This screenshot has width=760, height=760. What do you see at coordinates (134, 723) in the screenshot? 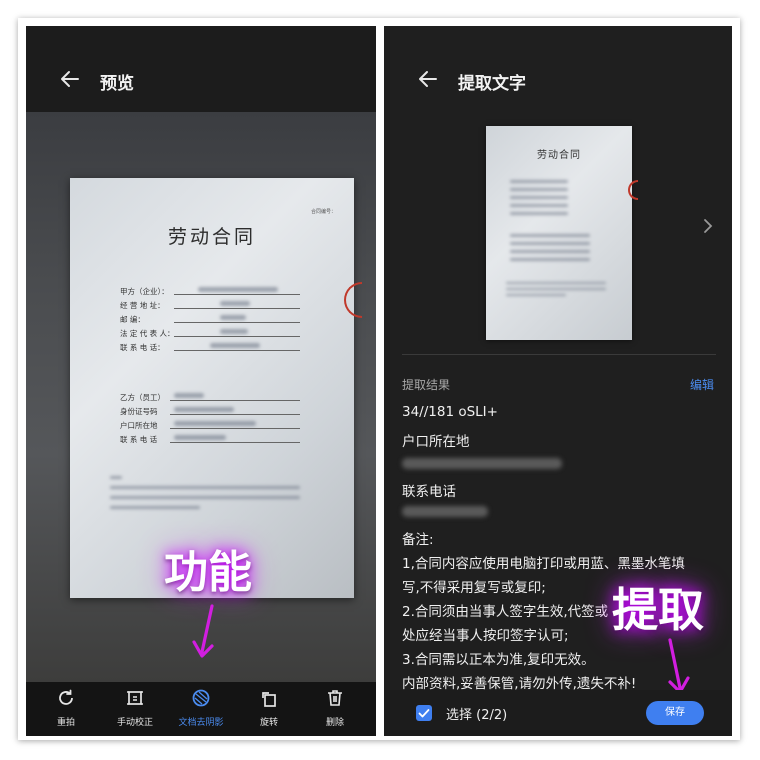
I see `manual-correct-label: 手动校正` at bounding box center [134, 723].